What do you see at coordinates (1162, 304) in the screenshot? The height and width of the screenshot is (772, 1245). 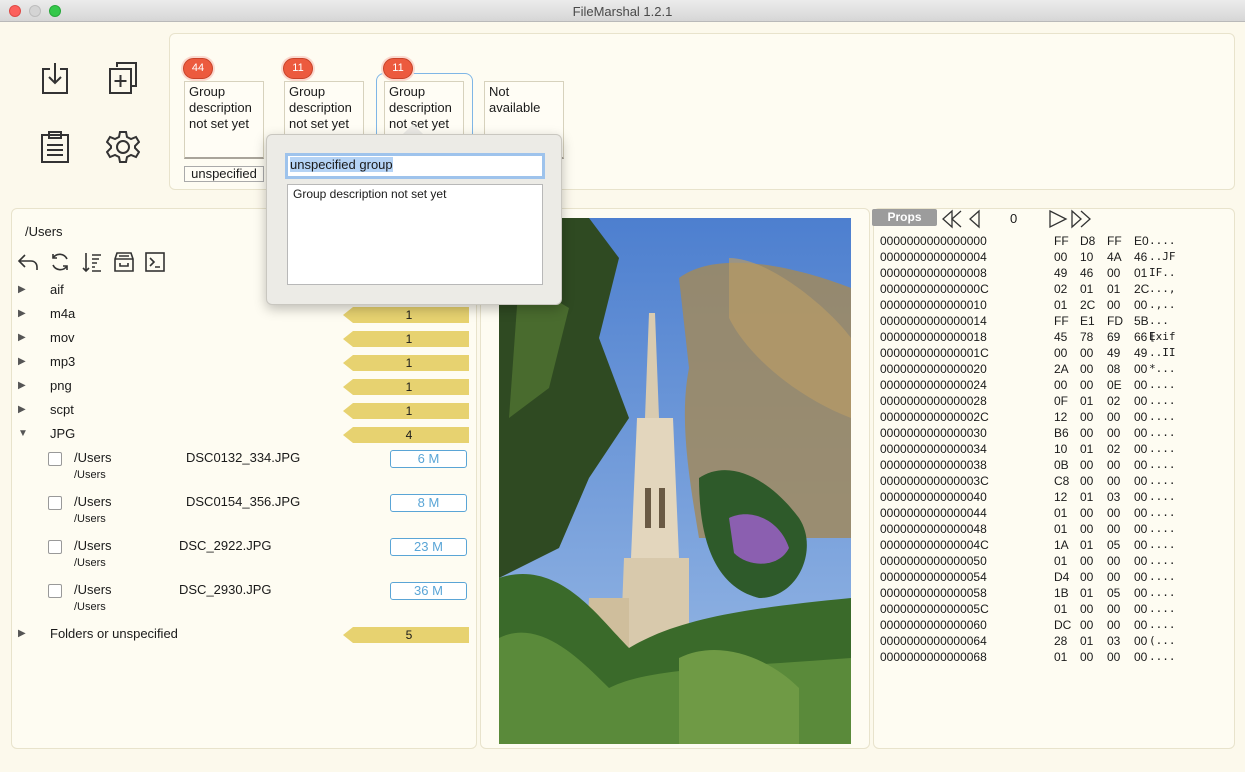 I see `hex-ascii: .,..` at bounding box center [1162, 304].